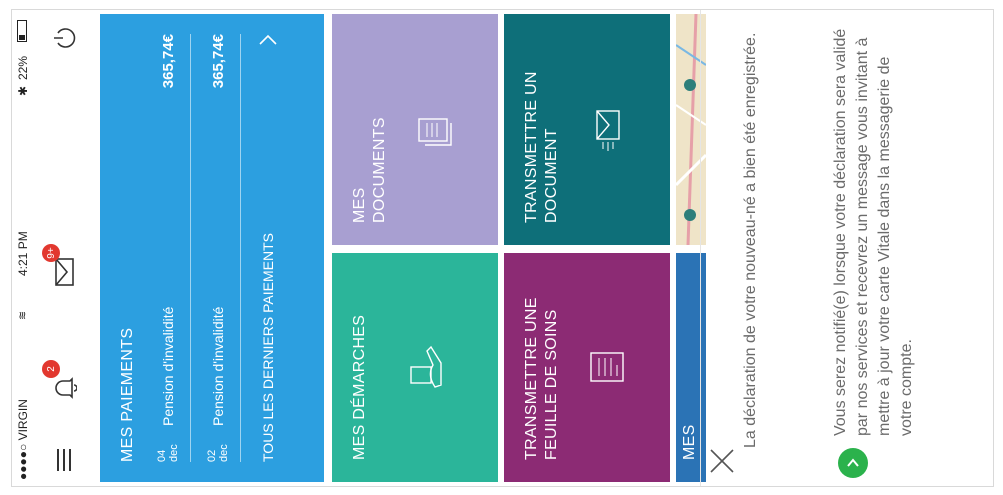 This screenshot has height=495, width=1003. What do you see at coordinates (23, 439) in the screenshot?
I see `carrier-label: ●●●●○ VIRGIN` at bounding box center [23, 439].